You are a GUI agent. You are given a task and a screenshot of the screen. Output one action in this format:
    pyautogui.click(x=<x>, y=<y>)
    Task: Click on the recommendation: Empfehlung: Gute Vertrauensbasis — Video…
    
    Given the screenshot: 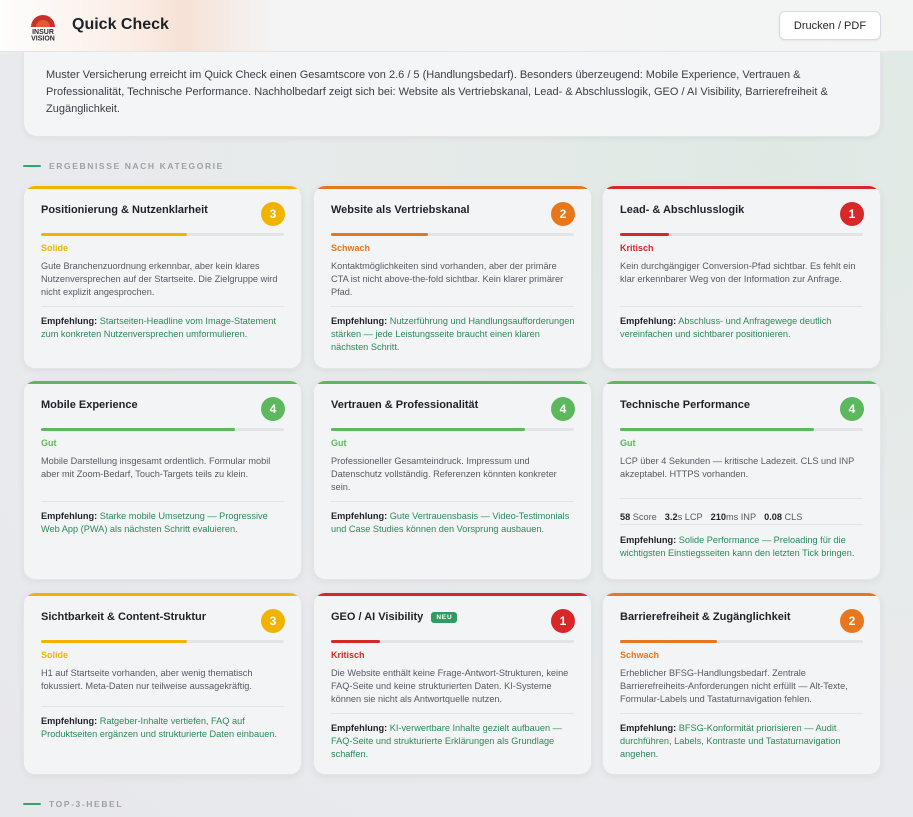 What is the action you would take?
    pyautogui.click(x=454, y=523)
    